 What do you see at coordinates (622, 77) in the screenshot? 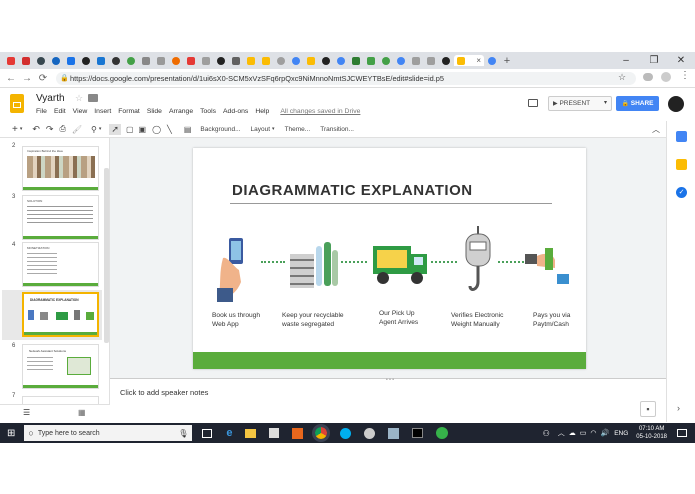
I see `star-icon: ☆` at bounding box center [622, 77].